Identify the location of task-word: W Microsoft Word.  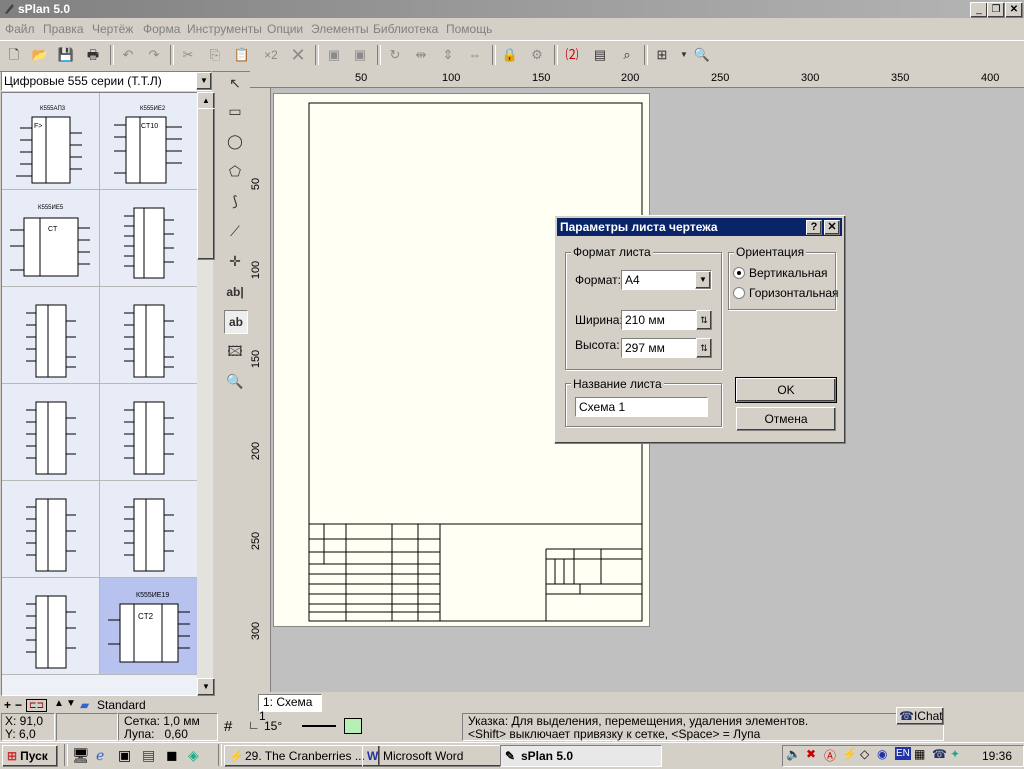
(440, 756).